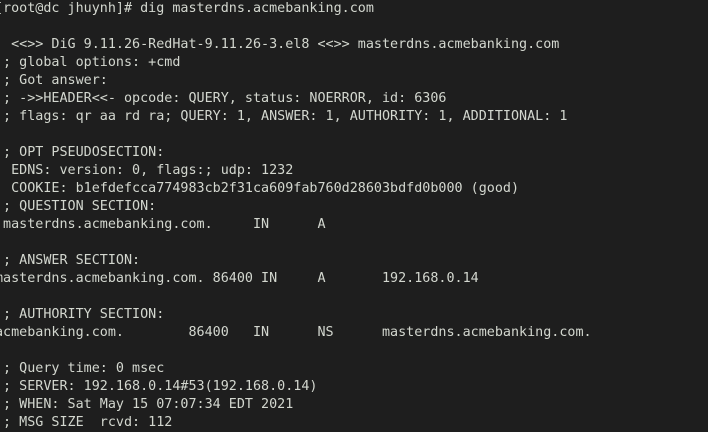  Describe the element at coordinates (82, 152) in the screenshot. I see `opt-pseudosection-line: ;; OPT PSEUDOSECTION:` at that location.